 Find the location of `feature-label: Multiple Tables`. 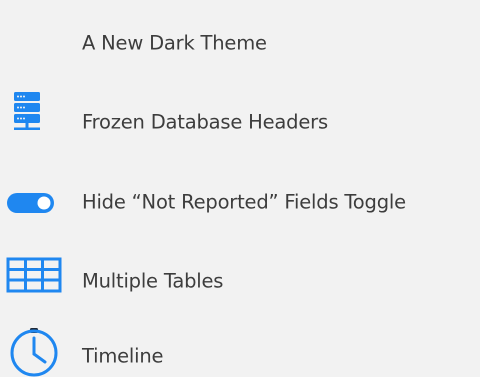

feature-label: Multiple Tables is located at coordinates (153, 281).